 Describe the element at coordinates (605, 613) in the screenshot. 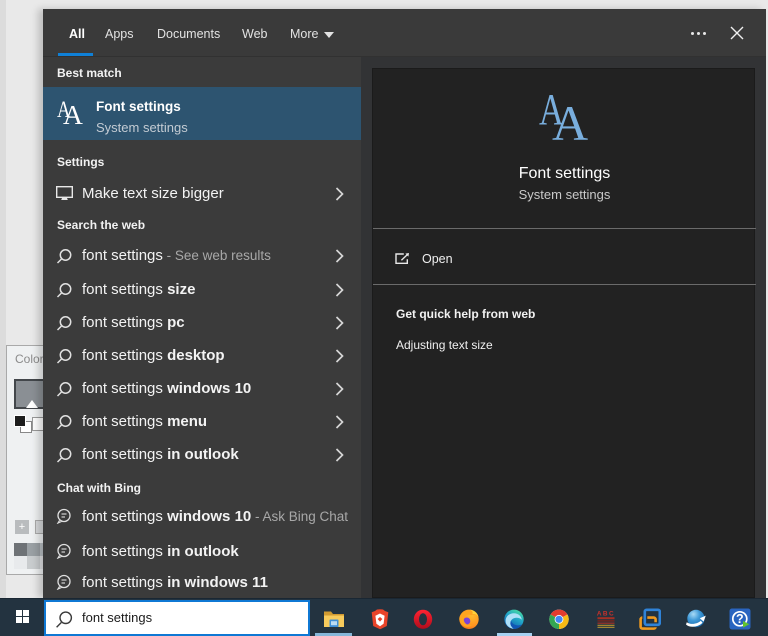

I see `svg-text: ABC` at that location.